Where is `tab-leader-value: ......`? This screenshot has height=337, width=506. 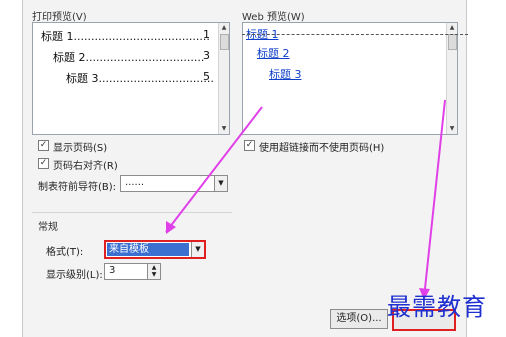 tab-leader-value: ...... is located at coordinates (135, 182).